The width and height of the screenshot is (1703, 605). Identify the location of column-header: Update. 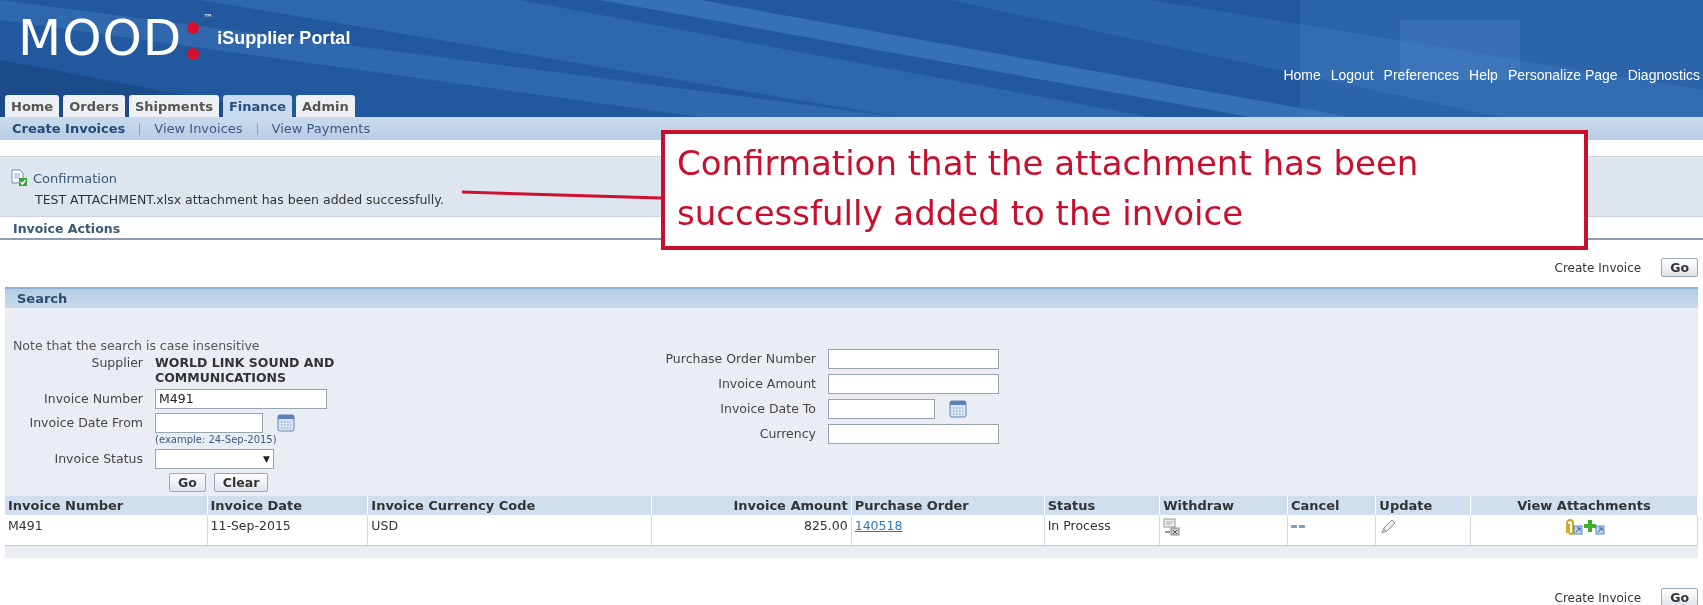
(1423, 505).